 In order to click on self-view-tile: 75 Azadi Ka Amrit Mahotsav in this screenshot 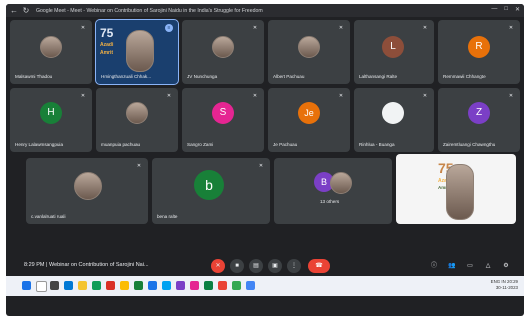, I will do `click(456, 189)`.